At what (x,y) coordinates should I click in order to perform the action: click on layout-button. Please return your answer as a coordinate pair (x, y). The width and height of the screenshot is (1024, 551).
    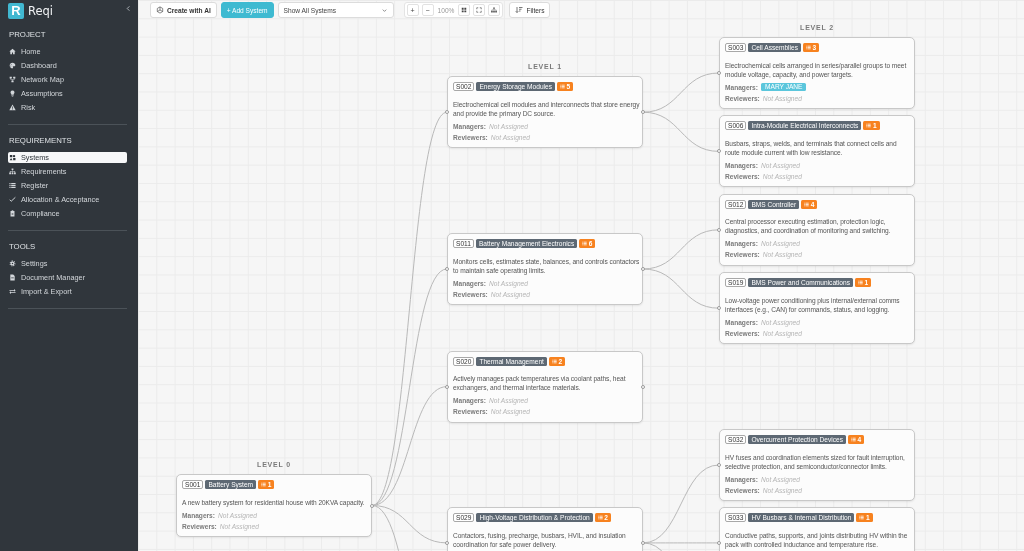
    Looking at the image, I should click on (494, 10).